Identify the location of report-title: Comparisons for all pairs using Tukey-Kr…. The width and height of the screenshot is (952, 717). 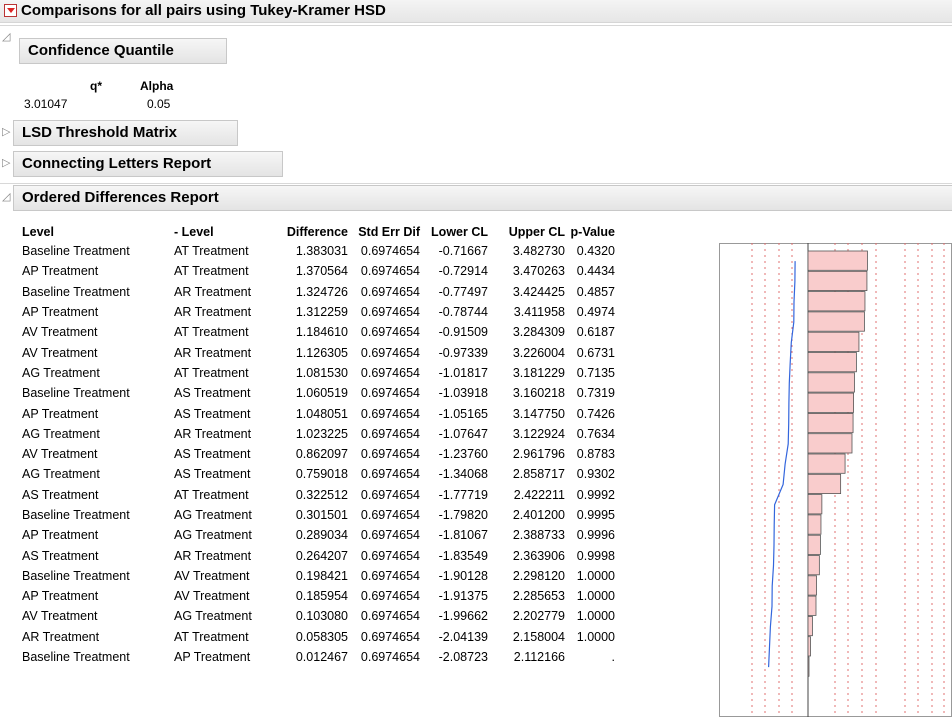
(203, 10).